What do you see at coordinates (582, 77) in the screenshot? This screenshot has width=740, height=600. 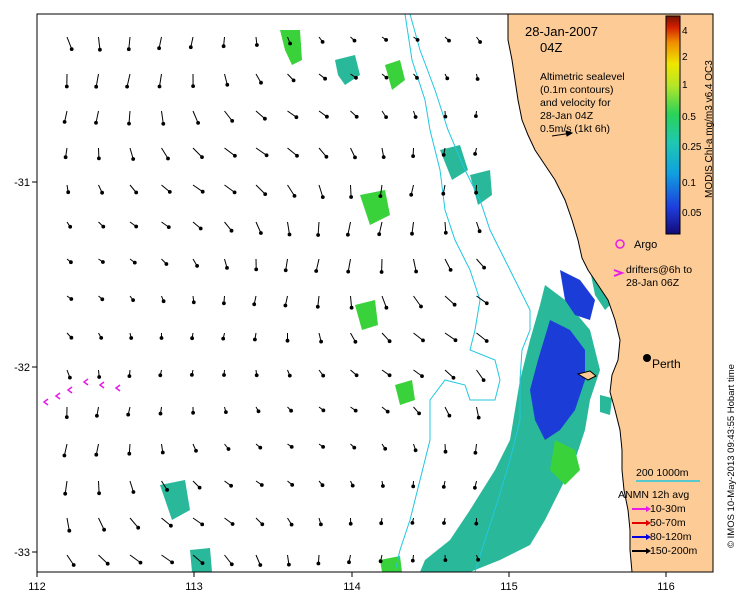 I see `altimetry-line: Altimetric sealevel` at bounding box center [582, 77].